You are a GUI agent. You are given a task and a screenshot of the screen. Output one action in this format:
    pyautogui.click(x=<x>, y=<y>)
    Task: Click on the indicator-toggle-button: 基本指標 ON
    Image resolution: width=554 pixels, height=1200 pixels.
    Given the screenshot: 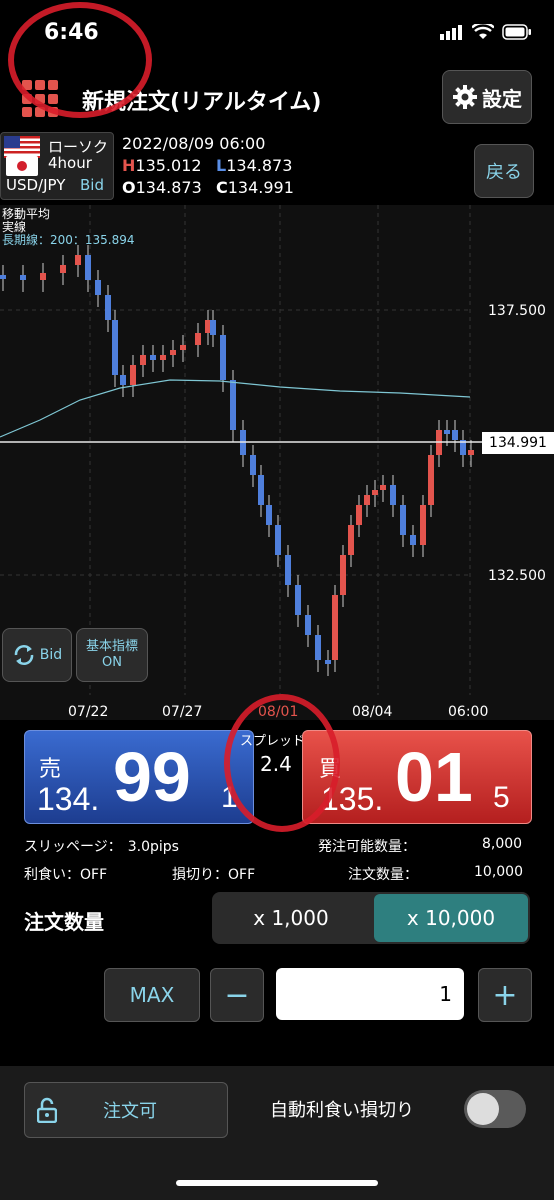 What is the action you would take?
    pyautogui.click(x=112, y=655)
    